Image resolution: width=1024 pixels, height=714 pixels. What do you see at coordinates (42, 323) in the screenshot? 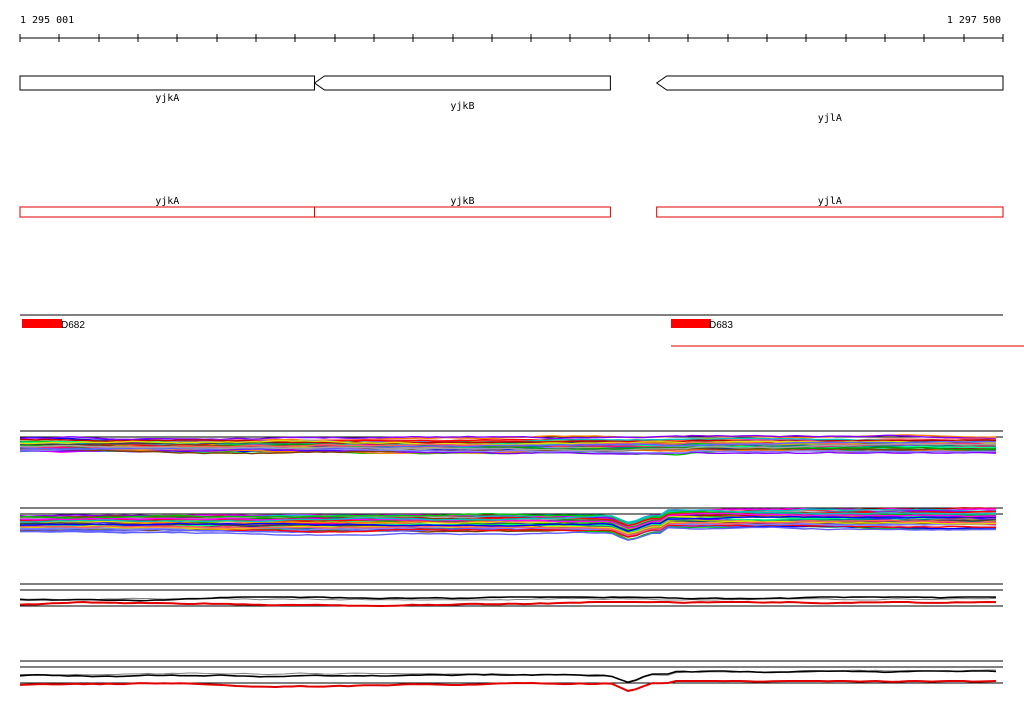
I see `feature-d682-bar` at bounding box center [42, 323].